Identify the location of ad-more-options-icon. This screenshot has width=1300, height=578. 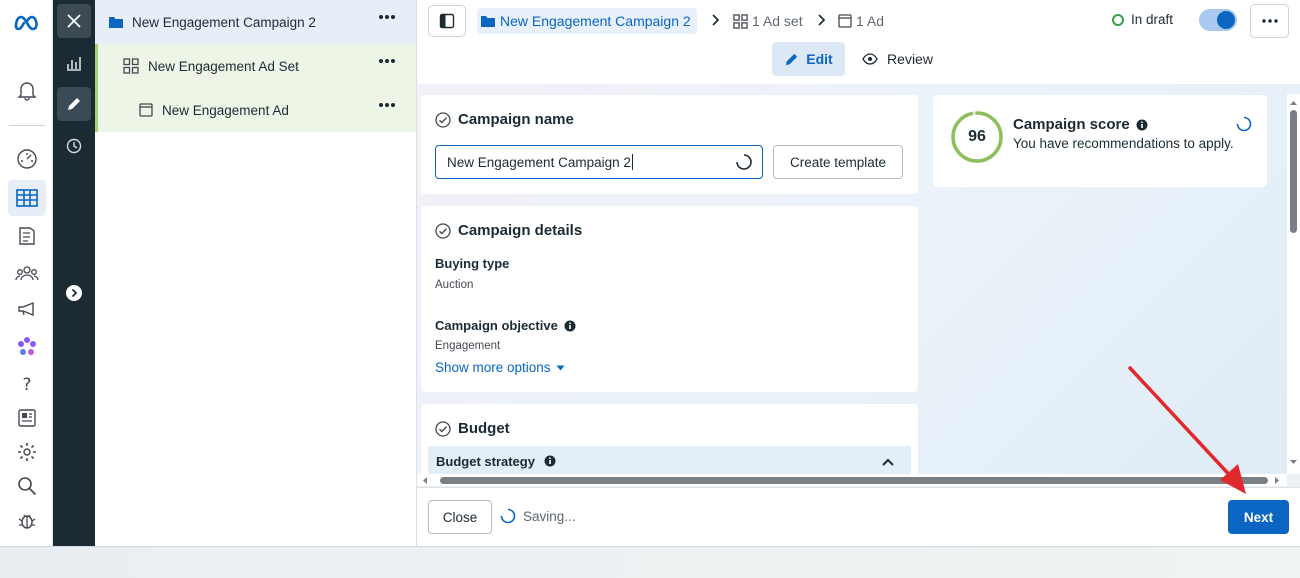
(387, 105).